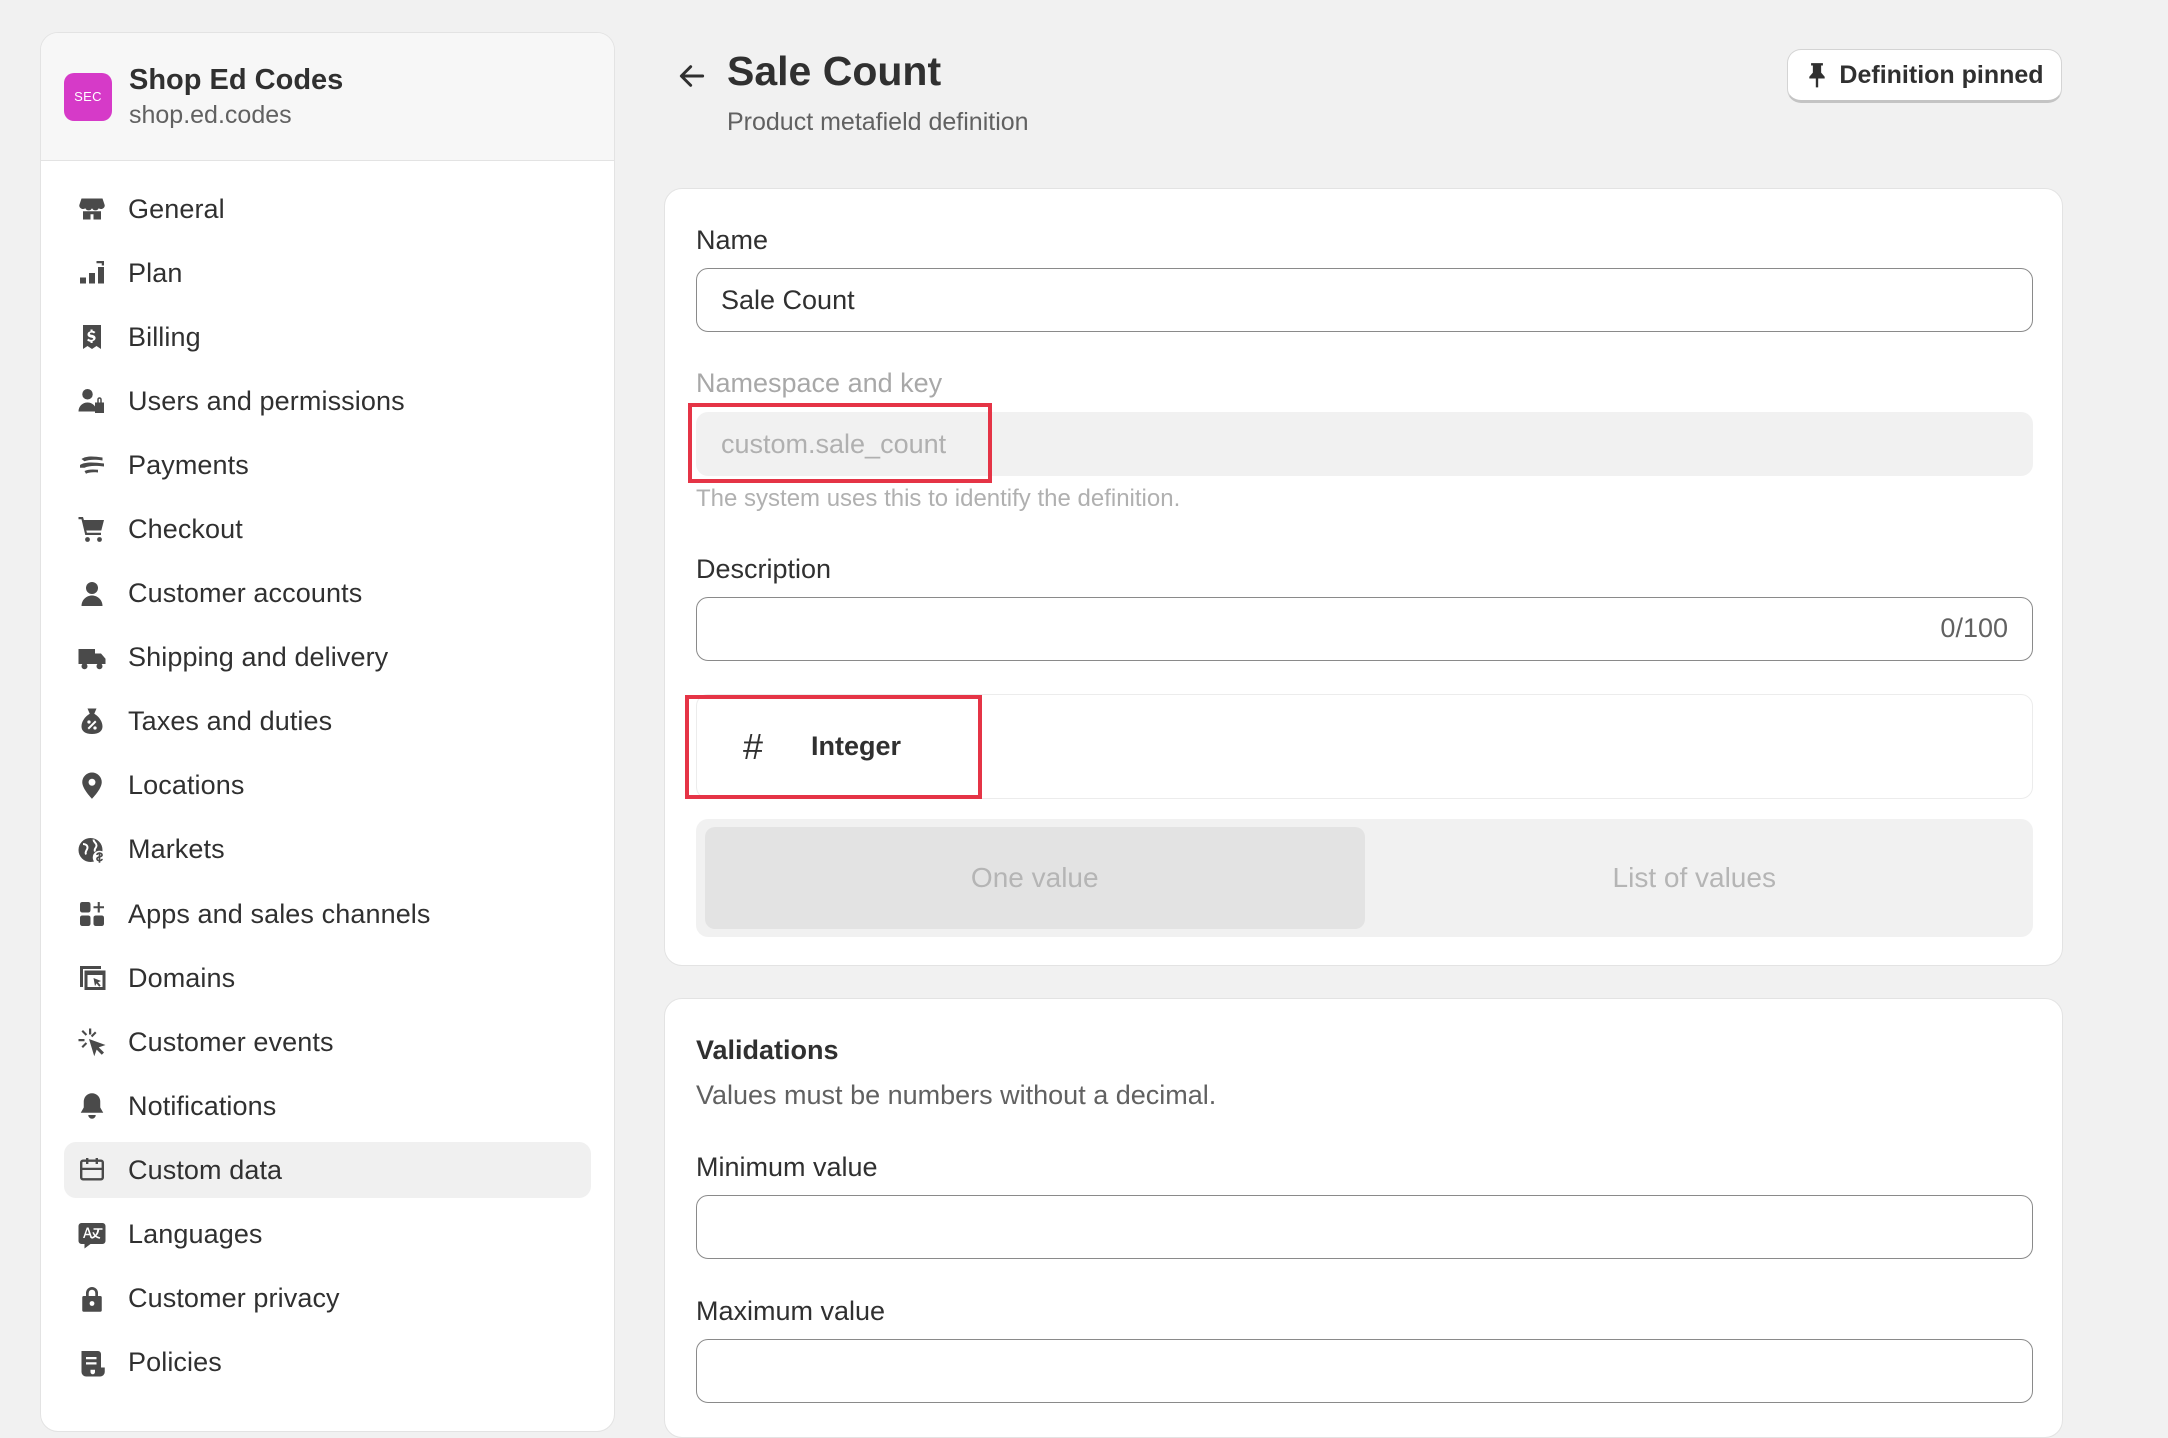  What do you see at coordinates (1364, 1371) in the screenshot?
I see `maximum-value-input` at bounding box center [1364, 1371].